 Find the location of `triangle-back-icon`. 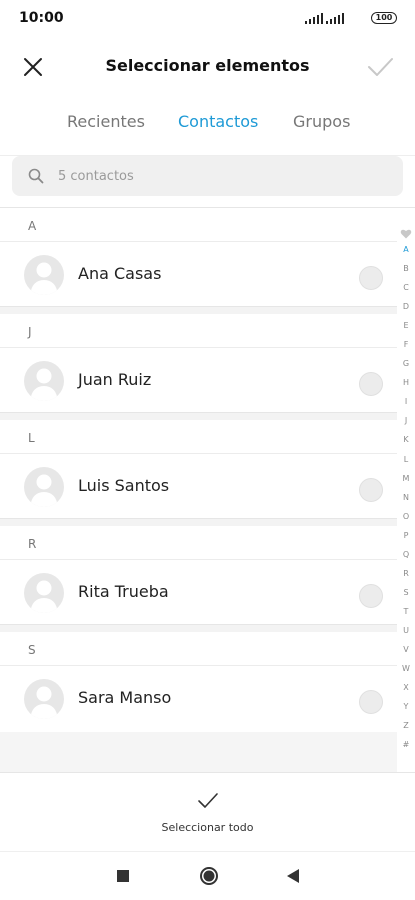

triangle-back-icon is located at coordinates (293, 876).